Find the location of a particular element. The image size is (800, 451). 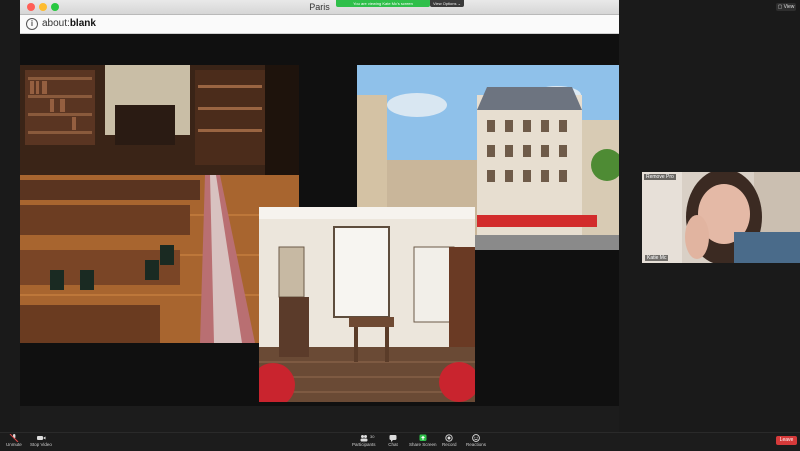

record-icon is located at coordinates (449, 438).